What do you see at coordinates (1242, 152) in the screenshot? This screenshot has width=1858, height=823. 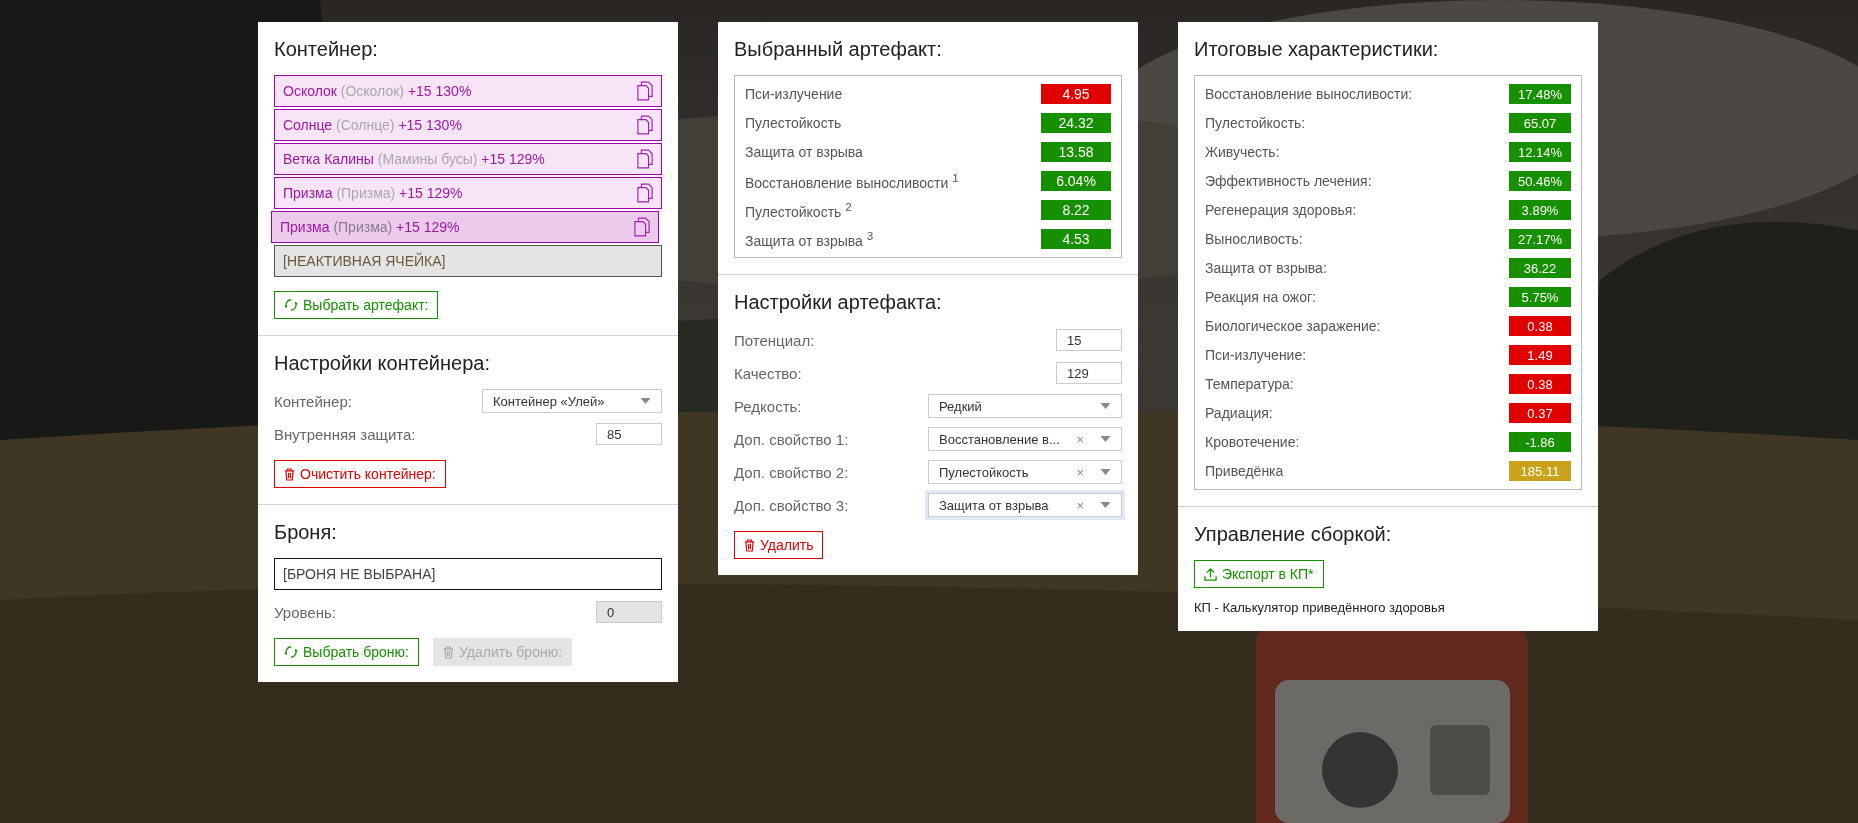 I see `stat-label: Живучесть:` at bounding box center [1242, 152].